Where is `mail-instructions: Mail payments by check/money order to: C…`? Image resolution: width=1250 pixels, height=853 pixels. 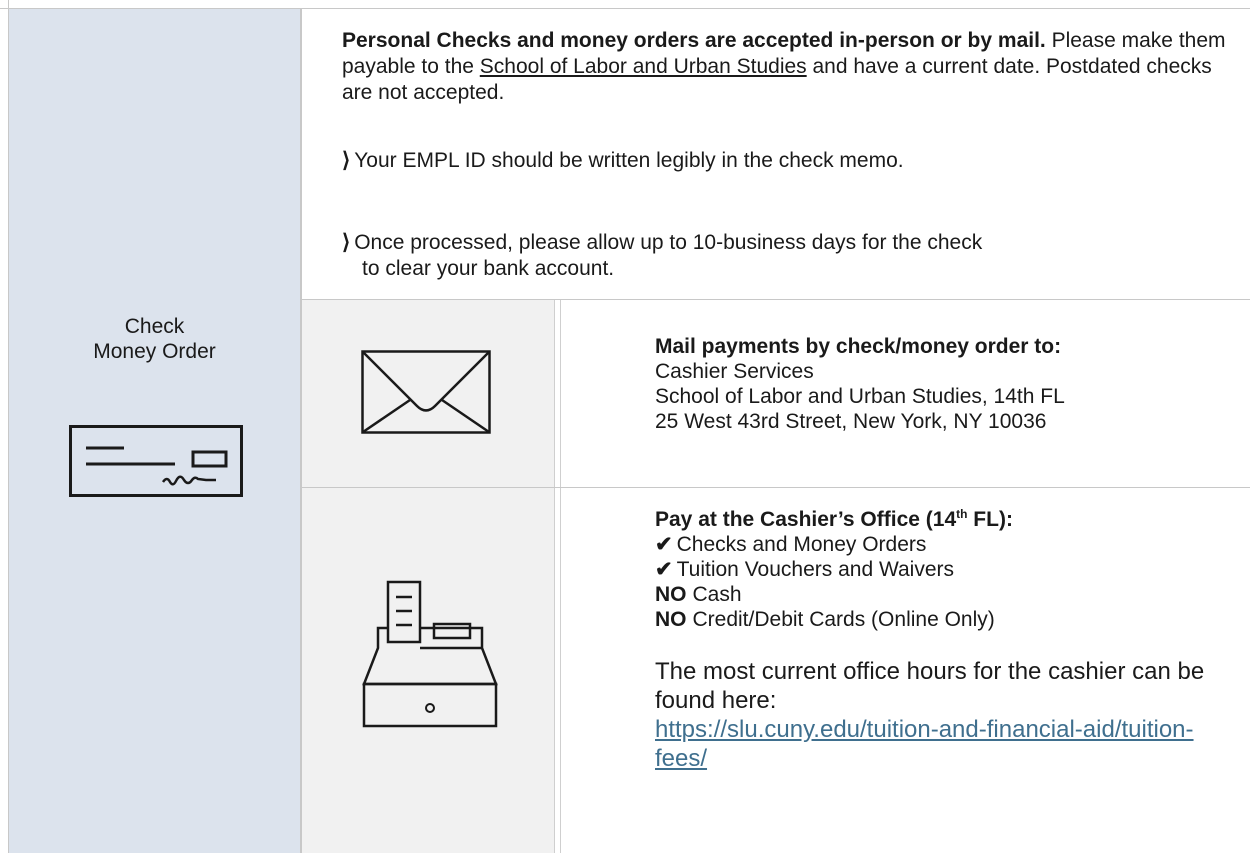 mail-instructions: Mail payments by check/money order to: C… is located at coordinates (950, 384).